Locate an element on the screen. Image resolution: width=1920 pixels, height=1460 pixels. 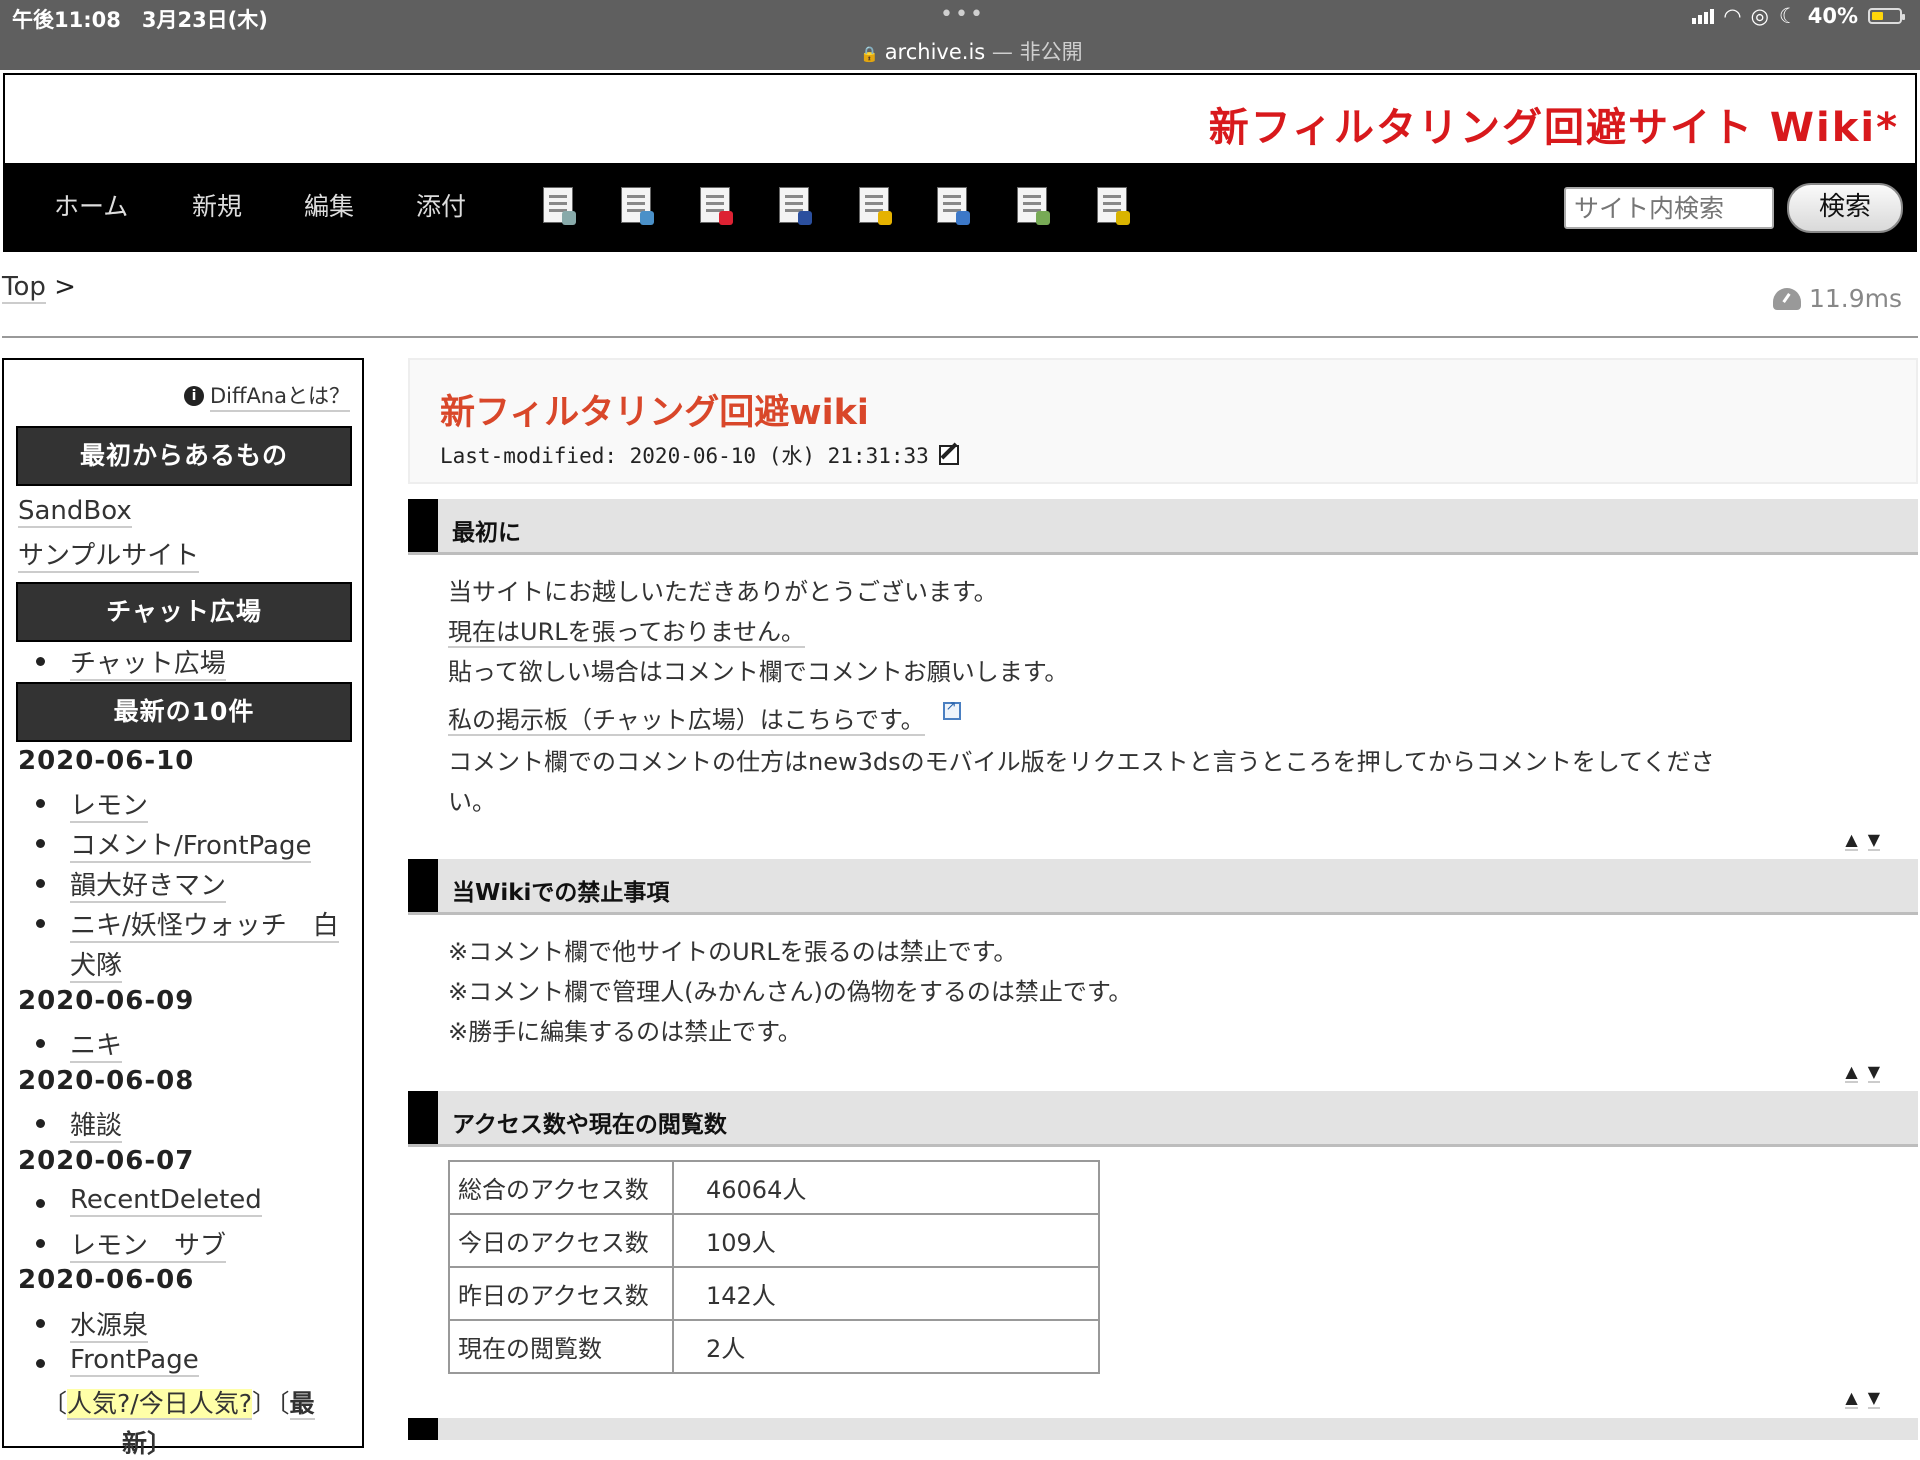
sidebar-recent-item: レモン is located at coordinates (91, 804).